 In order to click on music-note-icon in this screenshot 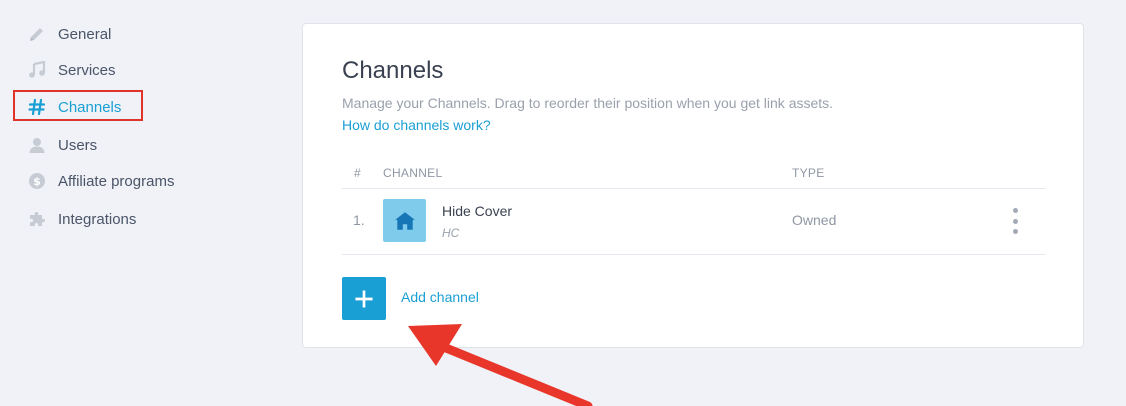, I will do `click(37, 70)`.